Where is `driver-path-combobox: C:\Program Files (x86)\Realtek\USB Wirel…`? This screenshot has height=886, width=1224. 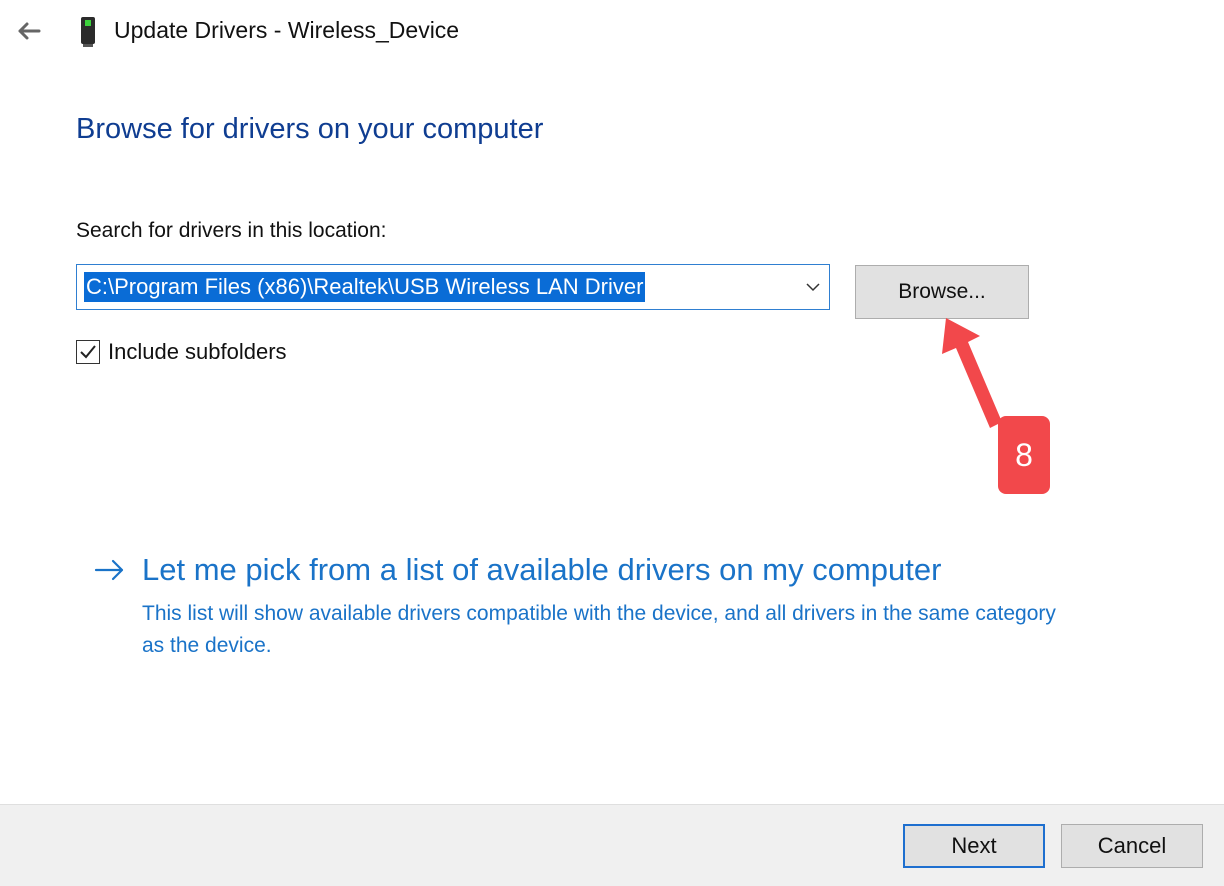 driver-path-combobox: C:\Program Files (x86)\Realtek\USB Wirel… is located at coordinates (453, 287).